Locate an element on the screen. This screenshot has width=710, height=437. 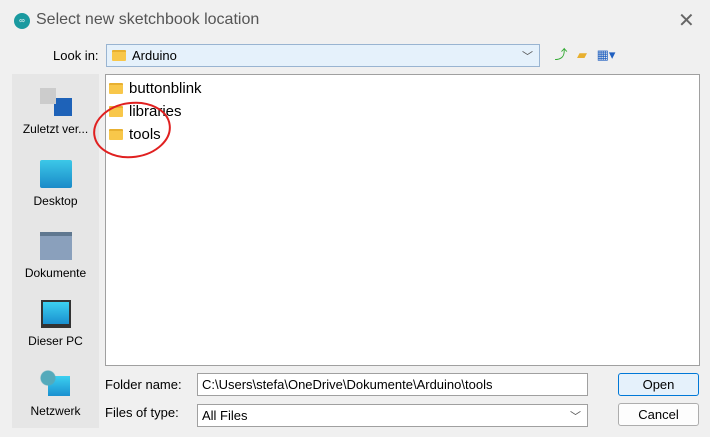
network-icon is located at coordinates (55, 384).